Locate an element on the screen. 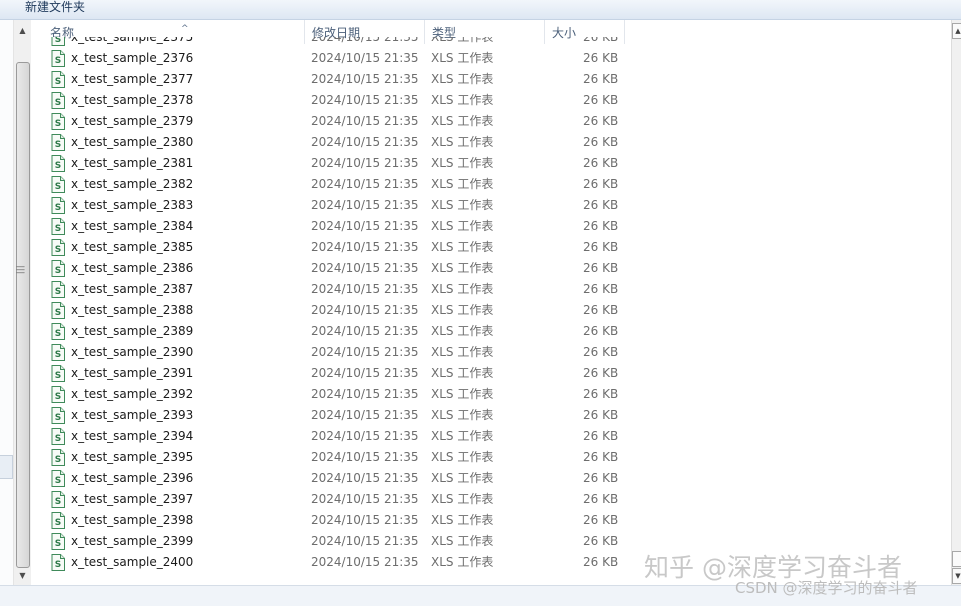 This screenshot has width=961, height=606. file-name: x_test_sample_2399 is located at coordinates (132, 541).